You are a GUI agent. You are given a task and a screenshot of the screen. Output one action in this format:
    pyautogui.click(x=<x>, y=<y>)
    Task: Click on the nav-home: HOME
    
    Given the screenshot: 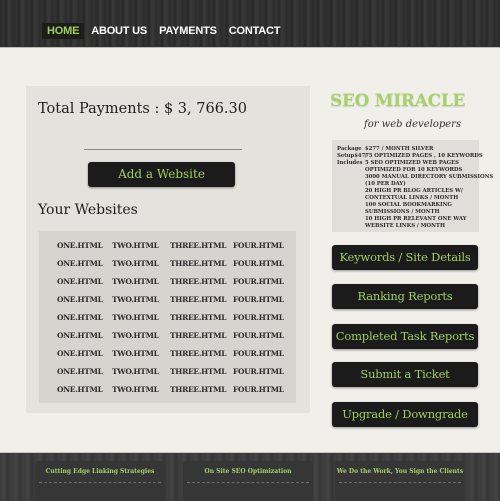 What is the action you would take?
    pyautogui.click(x=63, y=31)
    